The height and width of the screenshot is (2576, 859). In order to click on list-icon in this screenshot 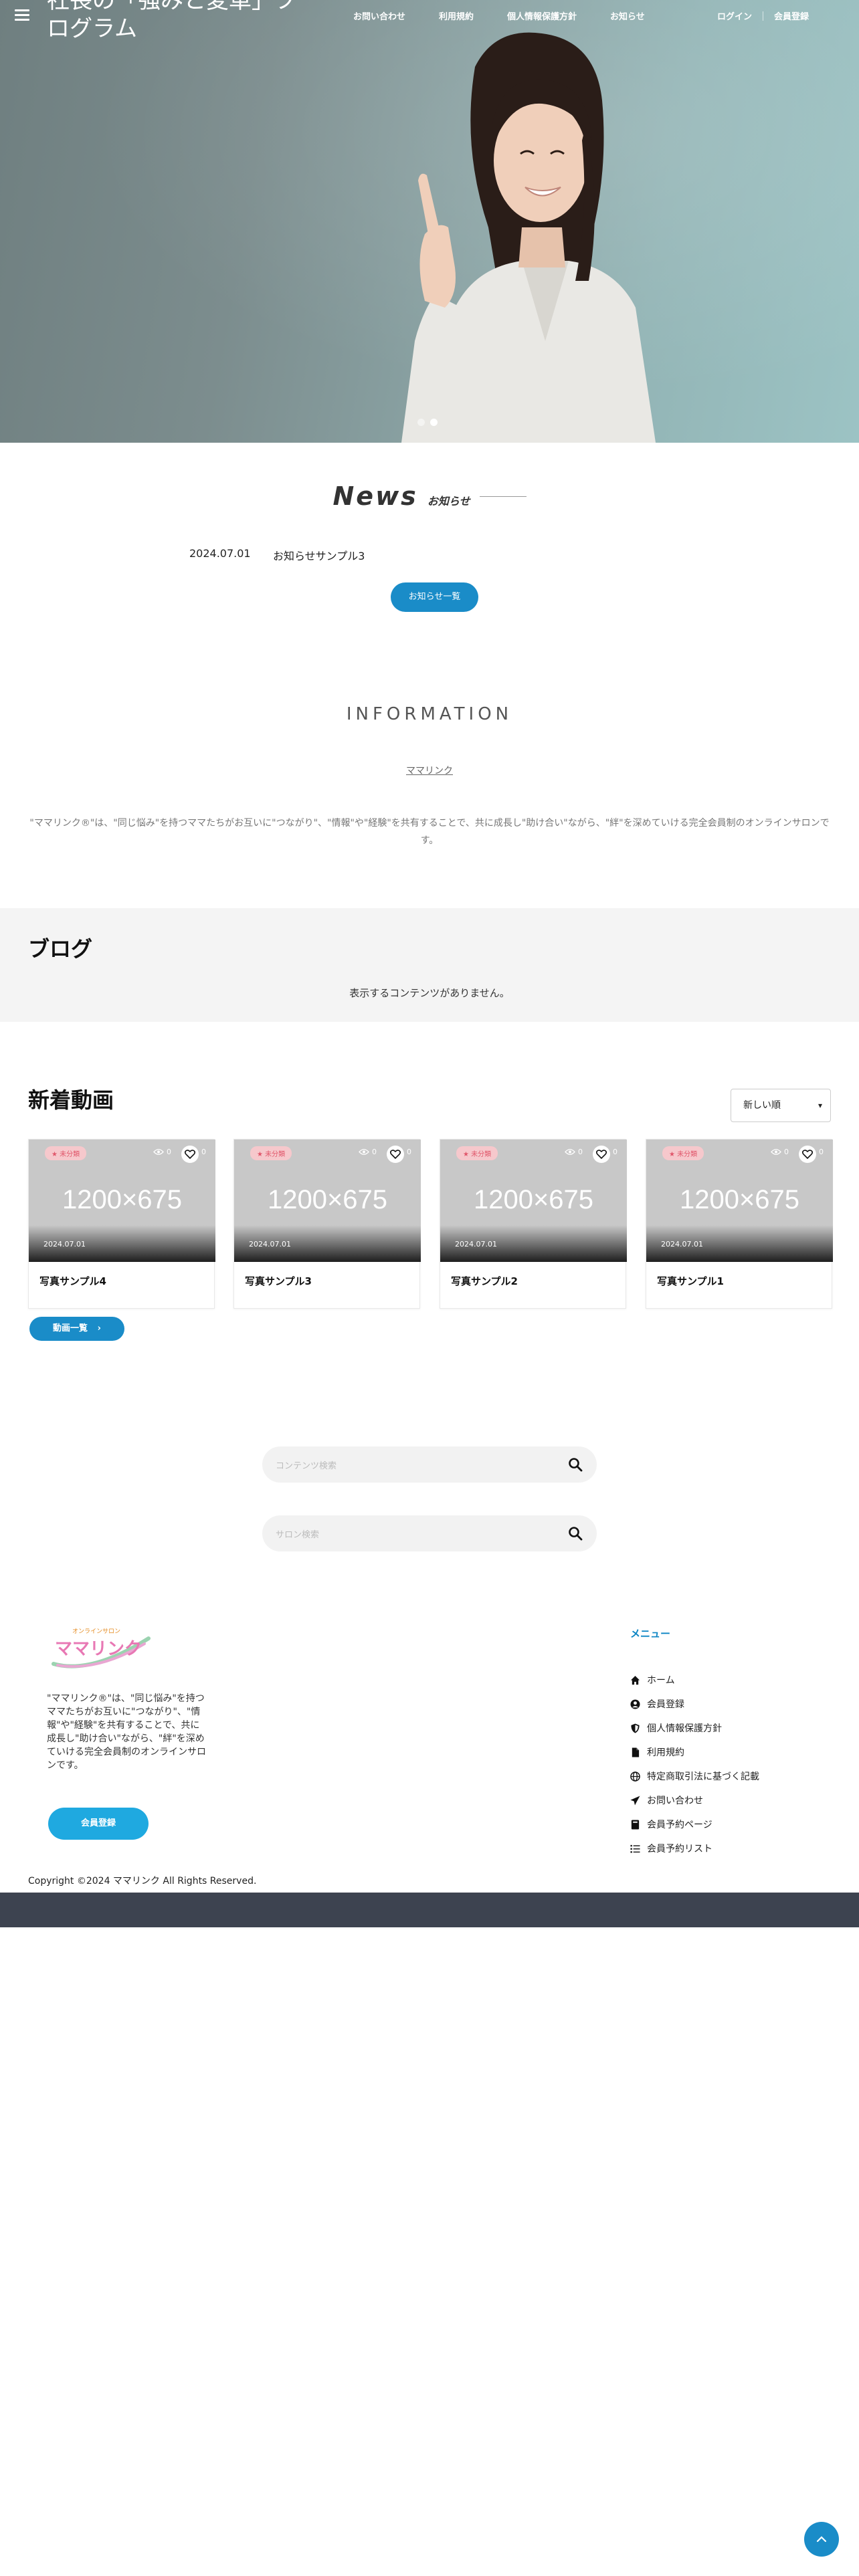, I will do `click(635, 1849)`.